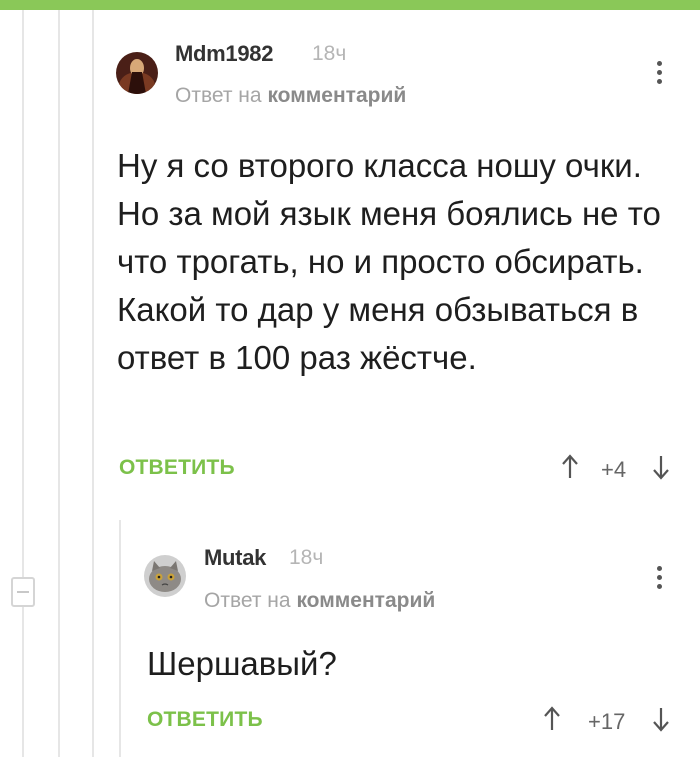 The image size is (700, 757). Describe the element at coordinates (607, 721) in the screenshot. I see `comment-rating: +17` at that location.